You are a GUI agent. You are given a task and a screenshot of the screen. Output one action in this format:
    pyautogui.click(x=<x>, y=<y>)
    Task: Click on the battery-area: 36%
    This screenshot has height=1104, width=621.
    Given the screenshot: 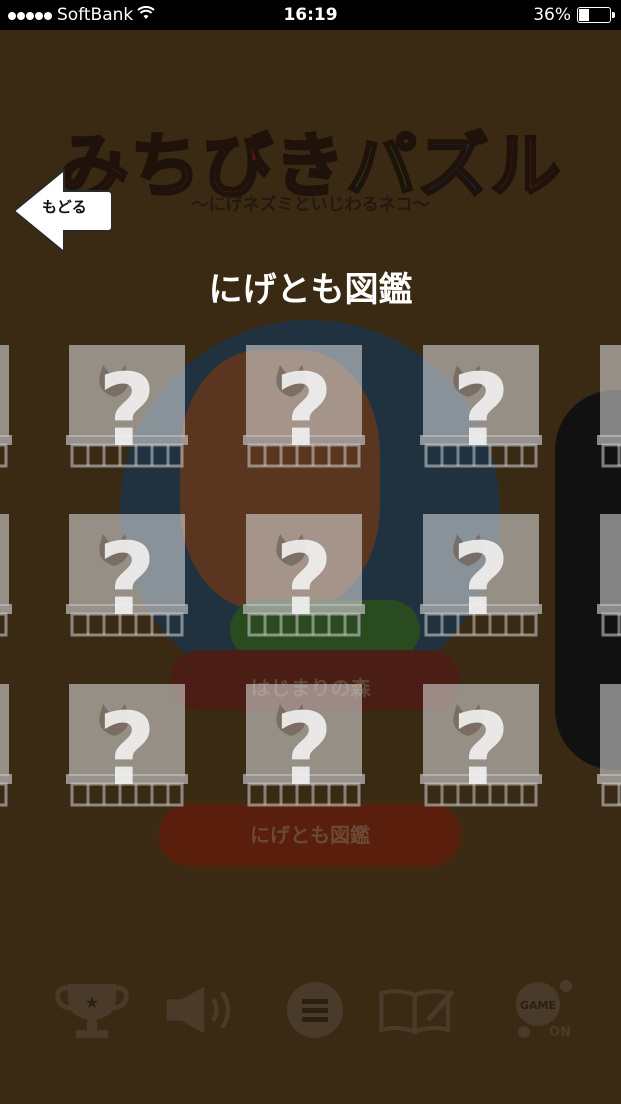 What is the action you would take?
    pyautogui.click(x=574, y=15)
    